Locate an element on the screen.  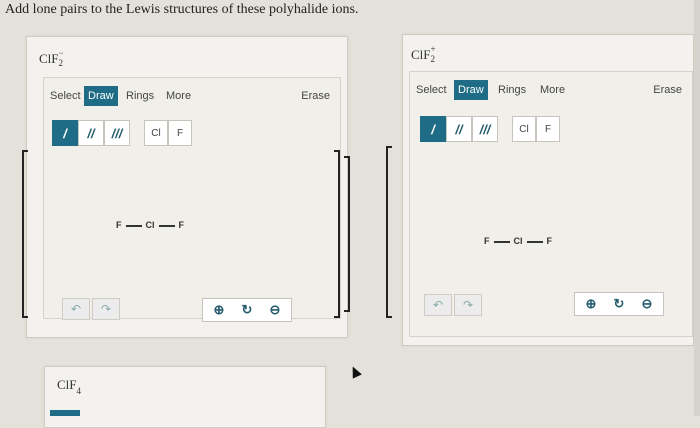
formula-label: ClF −2 is located at coordinates (52, 58).